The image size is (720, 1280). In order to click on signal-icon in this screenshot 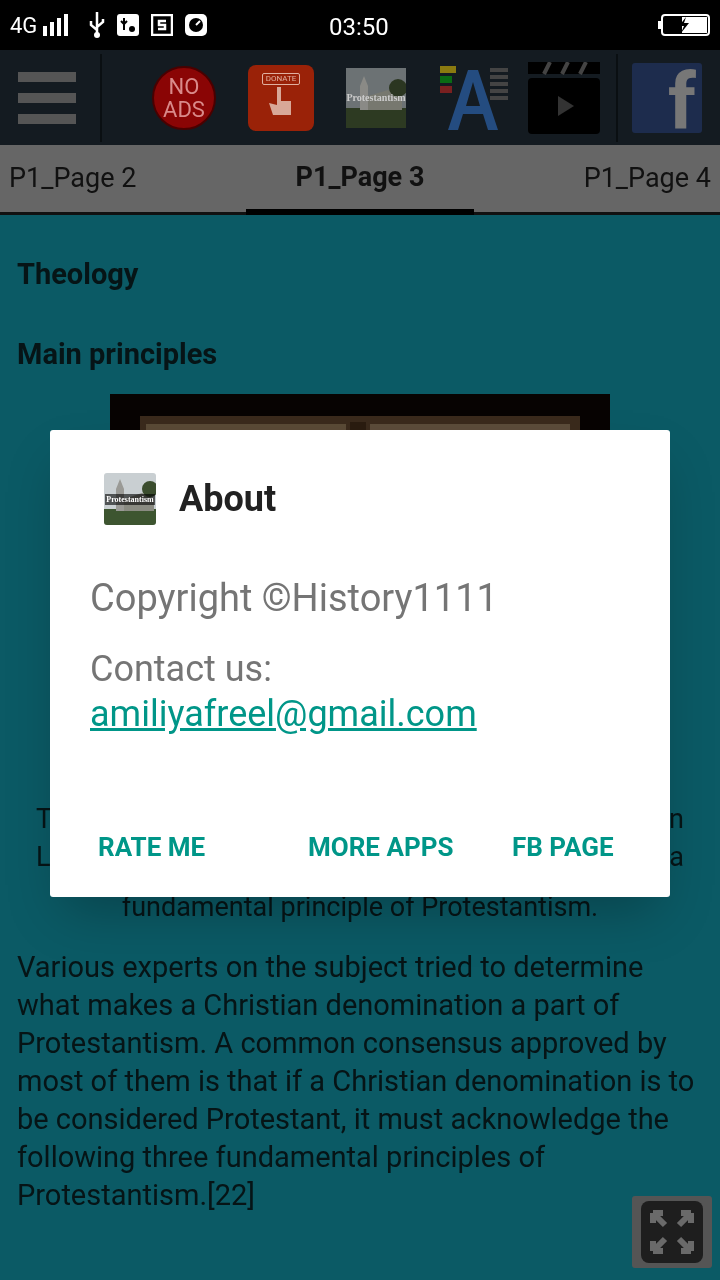, I will do `click(56, 25)`.